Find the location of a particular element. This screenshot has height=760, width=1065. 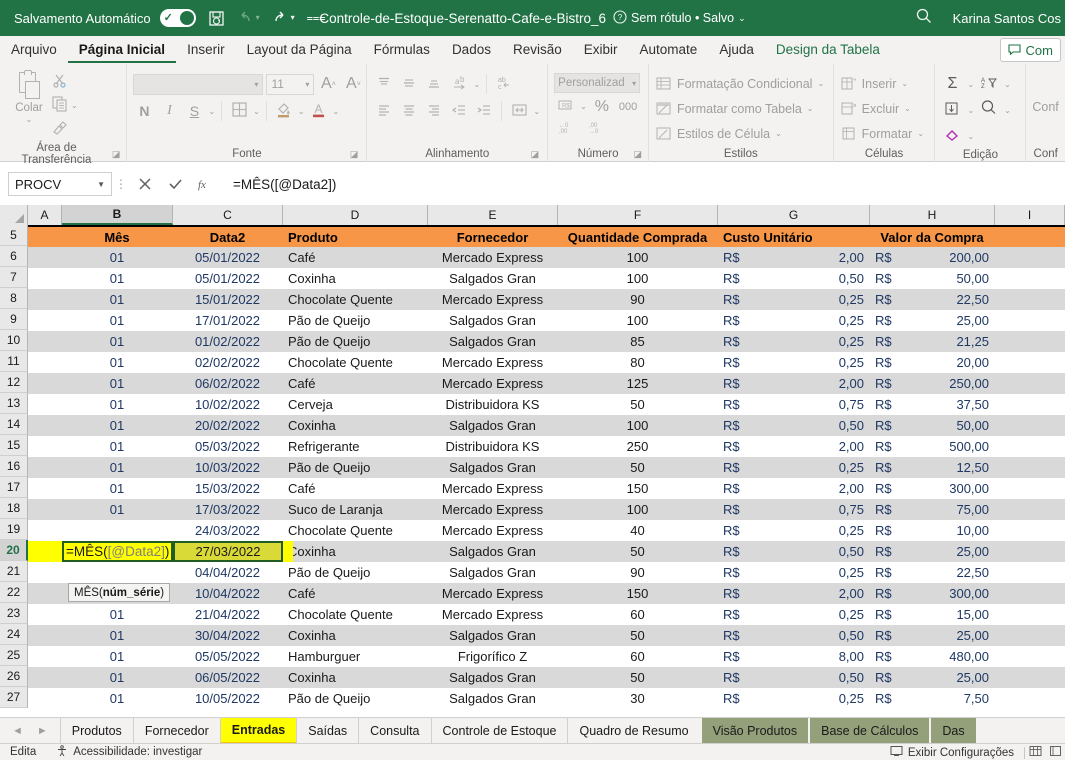

grid-cell: Distribuidora KS is located at coordinates (493, 404).